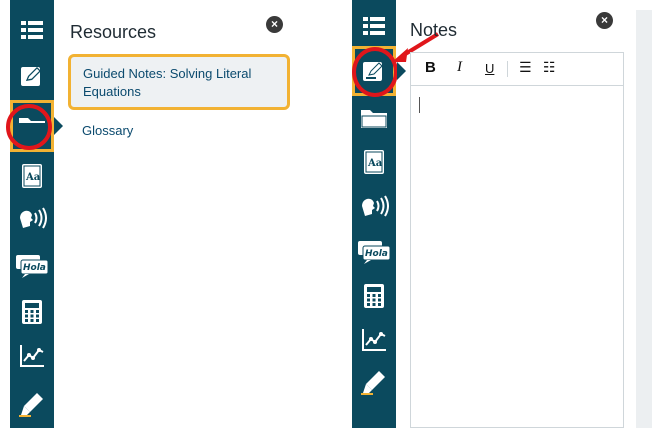  I want to click on active-tool-pointer, so click(58, 126).